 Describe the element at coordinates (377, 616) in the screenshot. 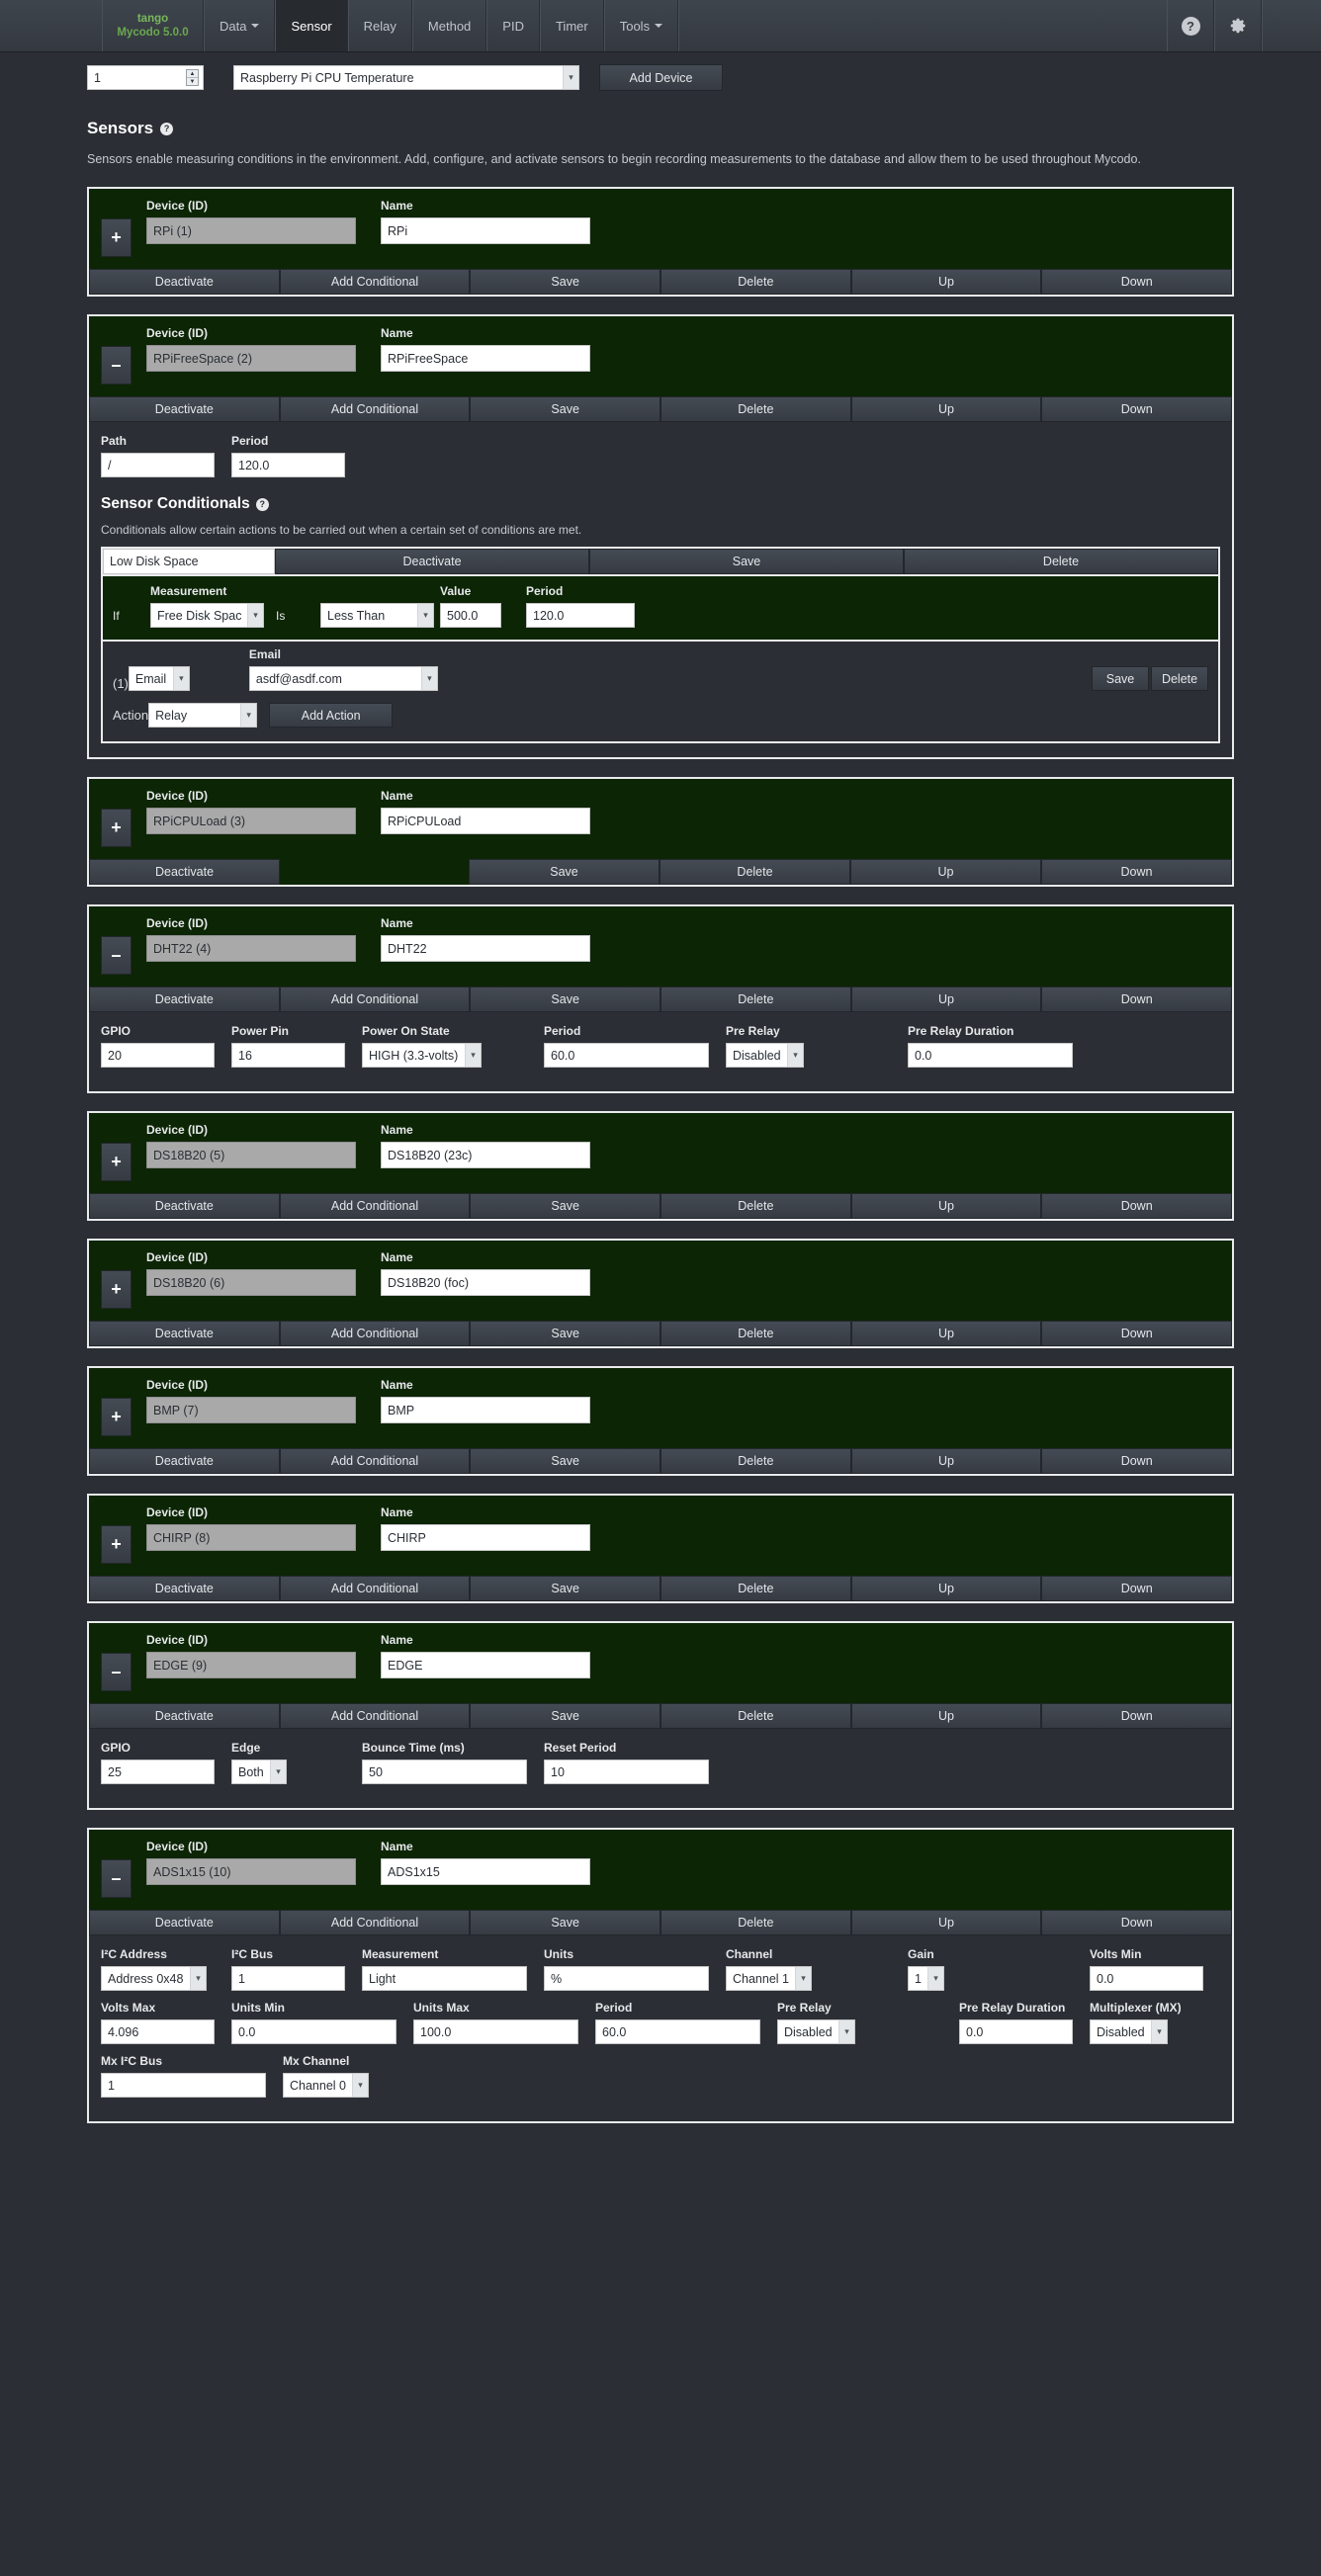

I see `conditional-comparison-select: Less Than` at that location.